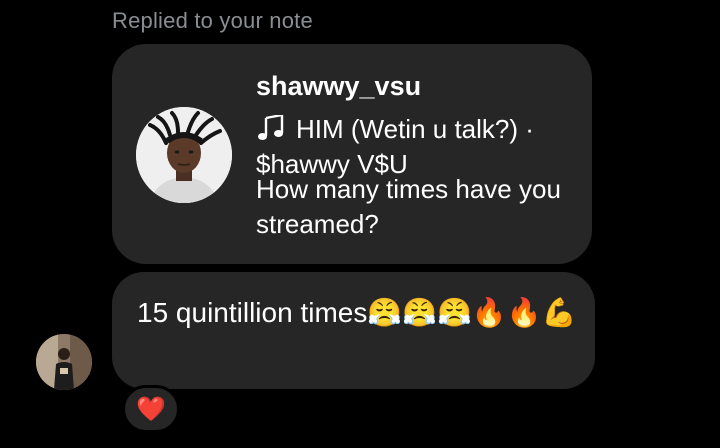 The width and height of the screenshot is (720, 448). What do you see at coordinates (271, 127) in the screenshot?
I see `music-note-icon` at bounding box center [271, 127].